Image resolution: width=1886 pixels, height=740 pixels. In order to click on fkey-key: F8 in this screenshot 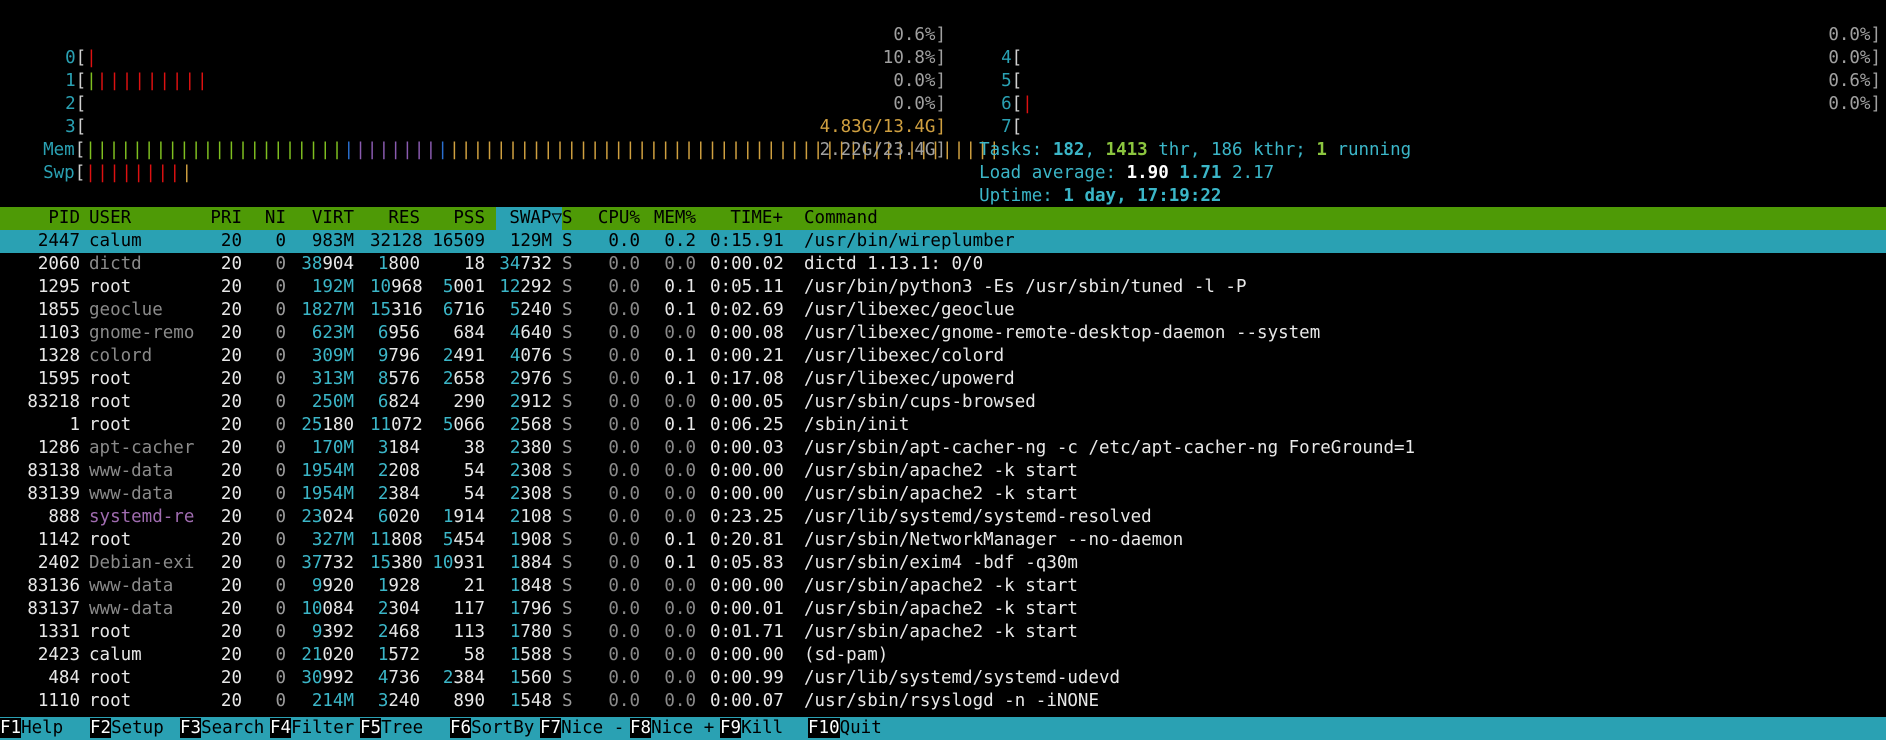, I will do `click(641, 728)`.